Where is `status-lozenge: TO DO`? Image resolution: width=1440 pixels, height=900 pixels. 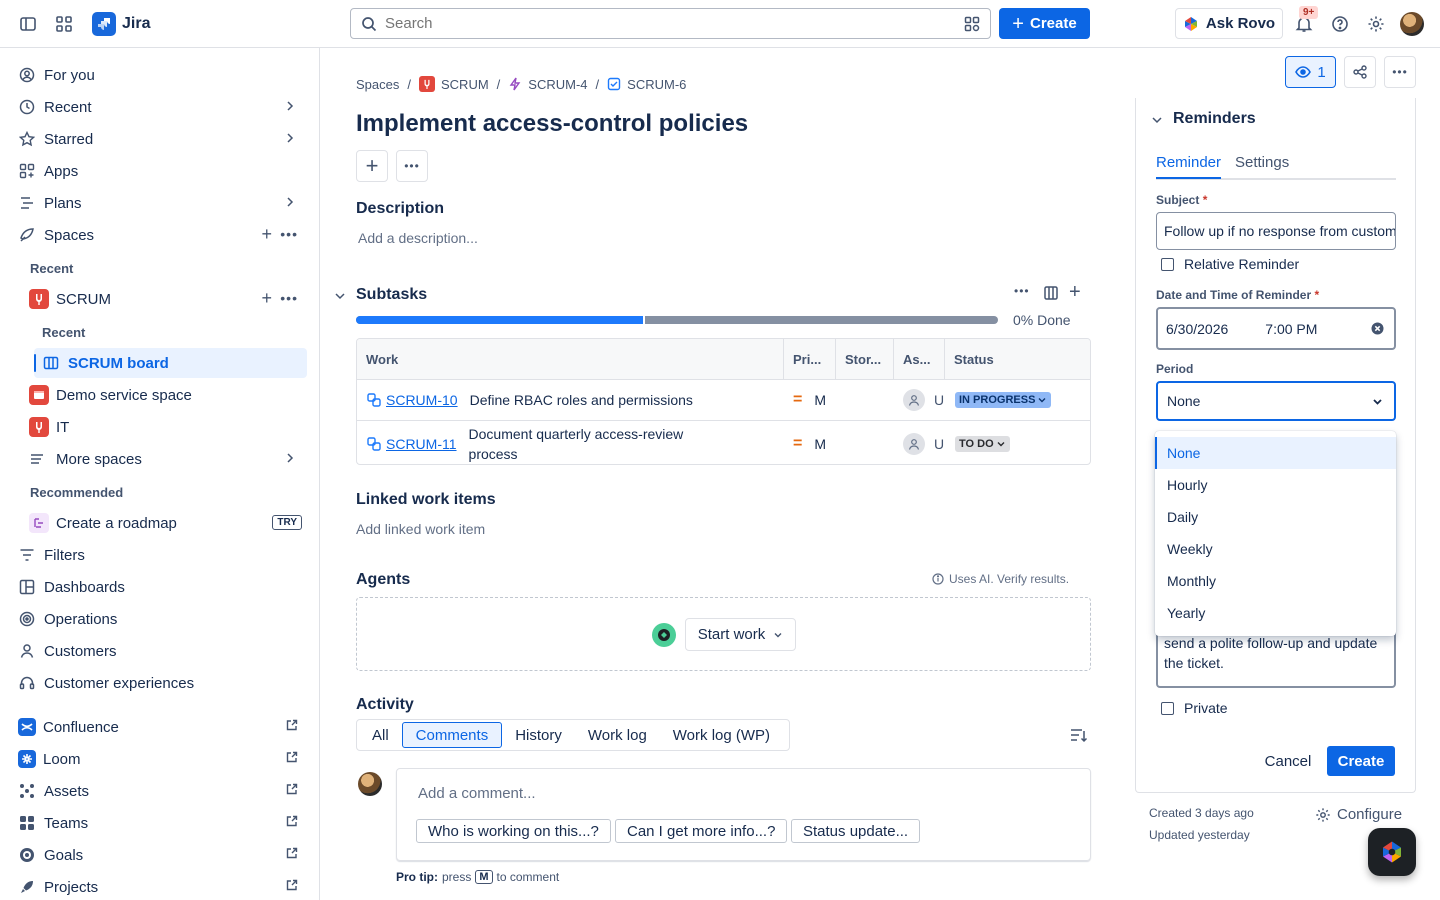
status-lozenge: TO DO is located at coordinates (982, 443).